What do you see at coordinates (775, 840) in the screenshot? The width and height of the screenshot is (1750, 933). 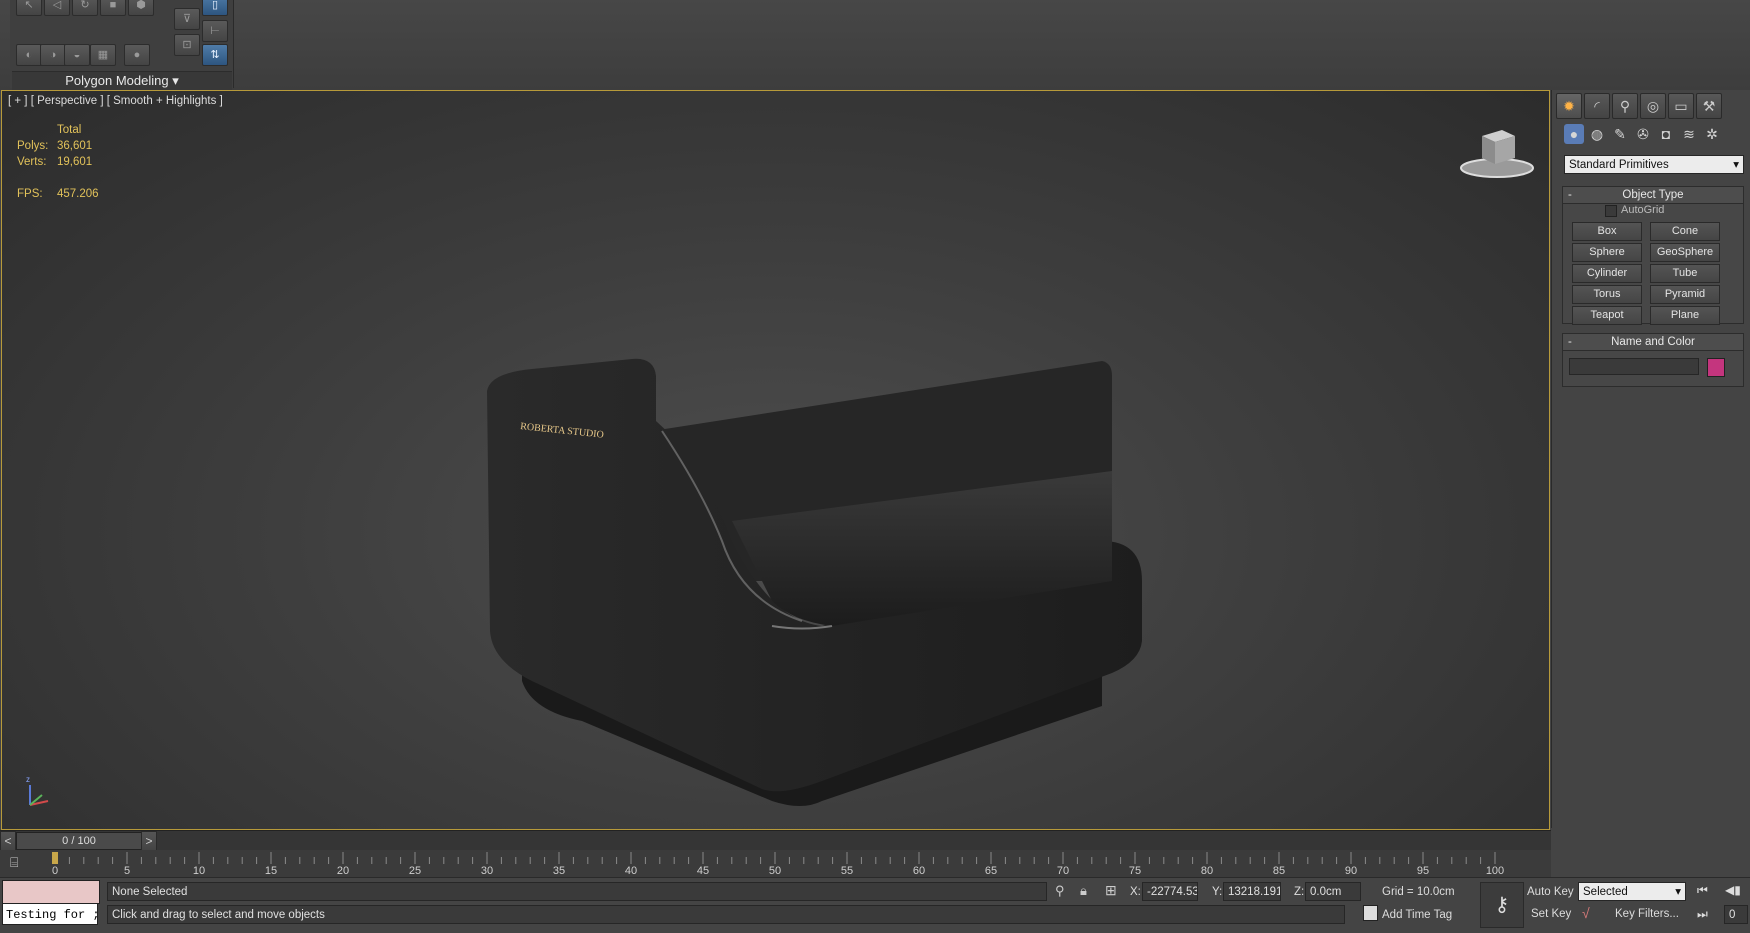 I see `time-slider: < 0 / 100 >` at bounding box center [775, 840].